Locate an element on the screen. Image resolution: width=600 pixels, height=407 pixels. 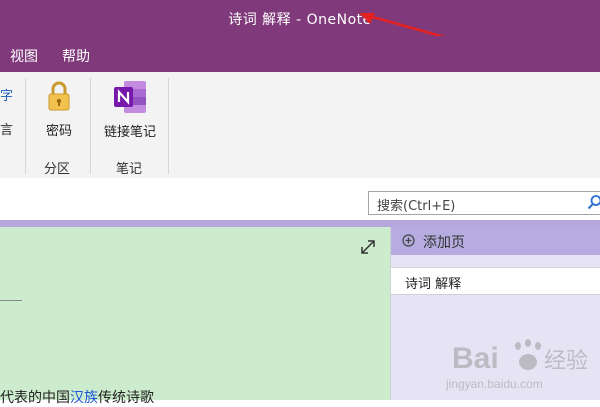
partial-ribbon-label-top: 字 is located at coordinates (6, 94).